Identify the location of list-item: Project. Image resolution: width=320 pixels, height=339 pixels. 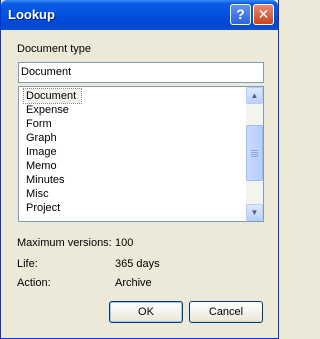
(135, 208).